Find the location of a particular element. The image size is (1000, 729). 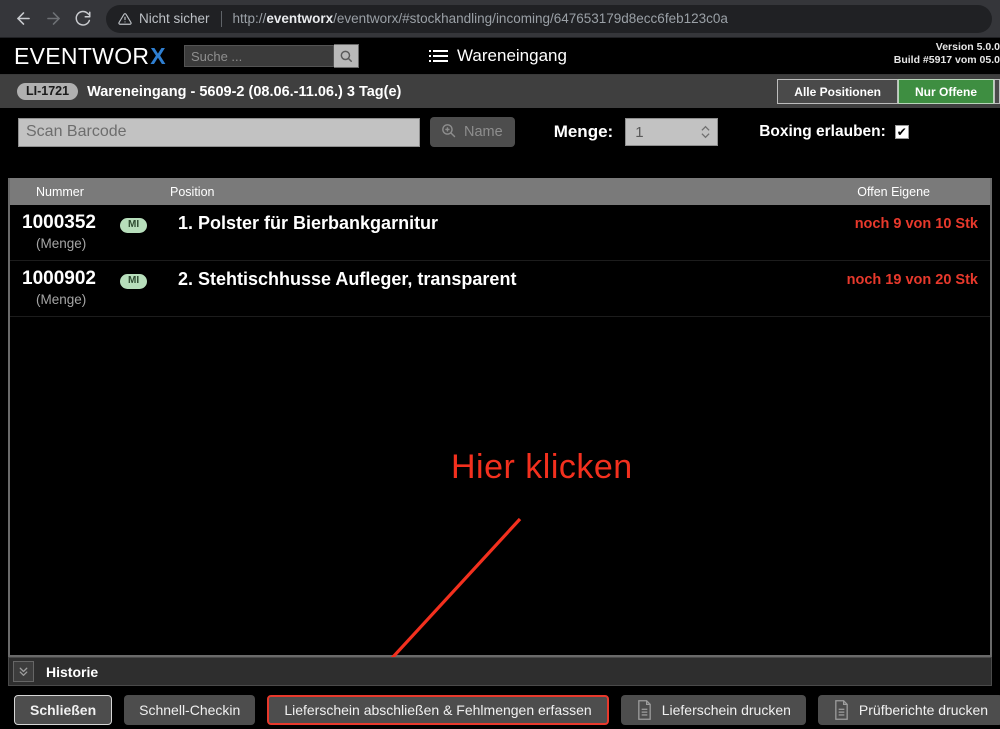

search-icon is located at coordinates (346, 56).